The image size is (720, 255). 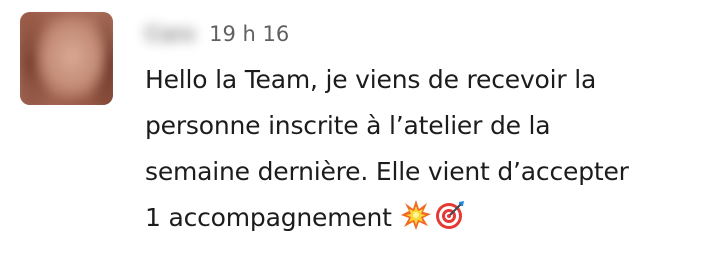 I want to click on message-line: personne inscrite à l’atelier de la, so click(x=348, y=125).